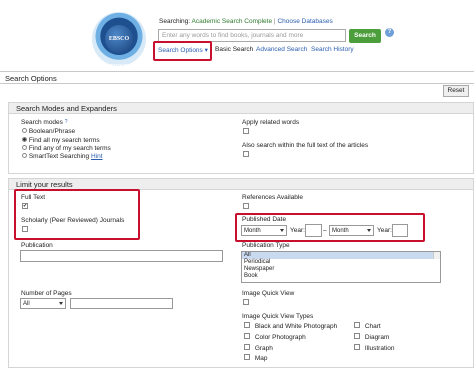  Describe the element at coordinates (121, 256) in the screenshot. I see `publication-input` at that location.